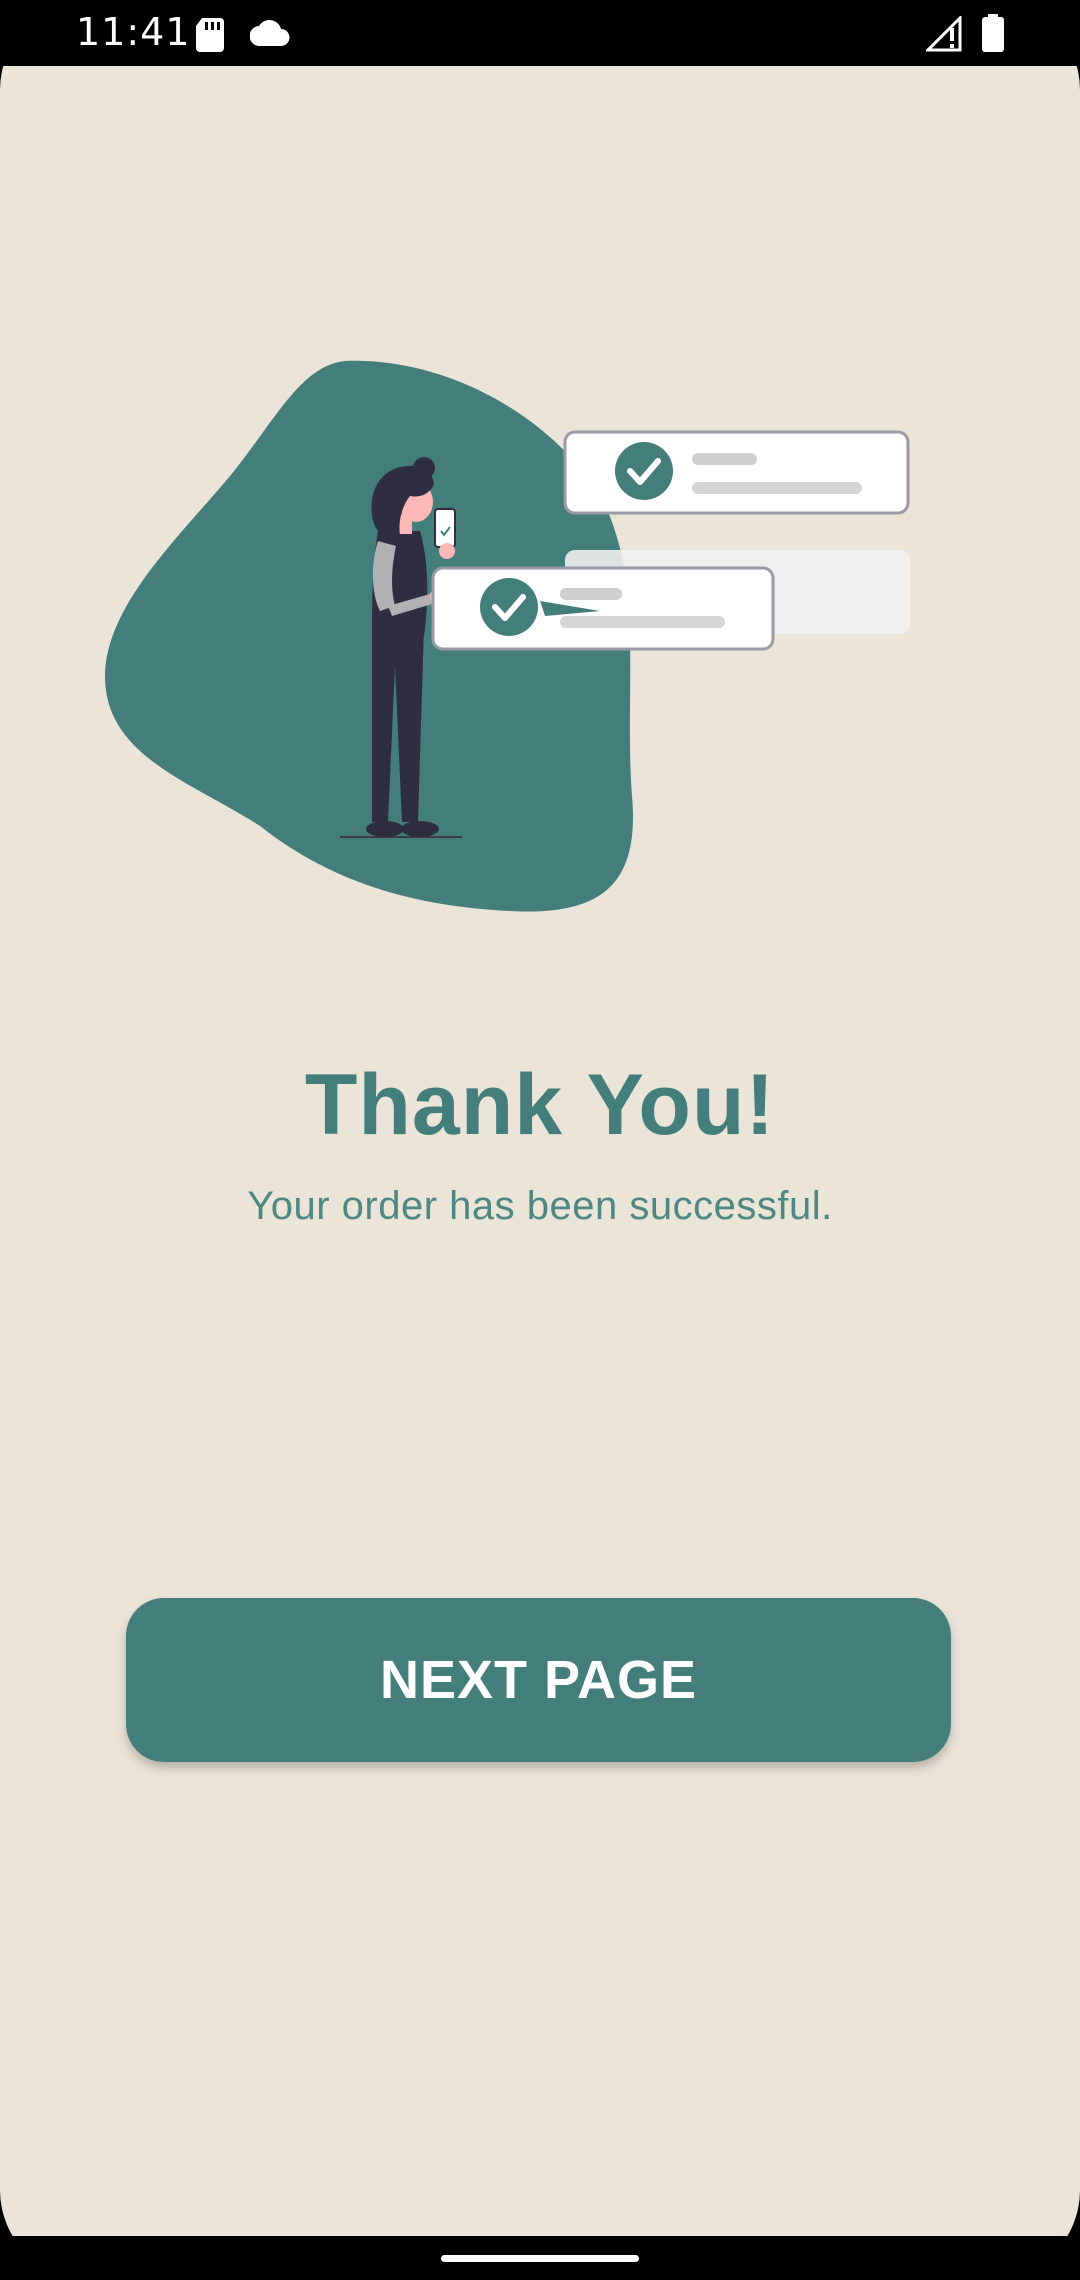 This screenshot has height=2280, width=1080. What do you see at coordinates (538, 1680) in the screenshot?
I see `next-page-button: NEXT PAGE` at bounding box center [538, 1680].